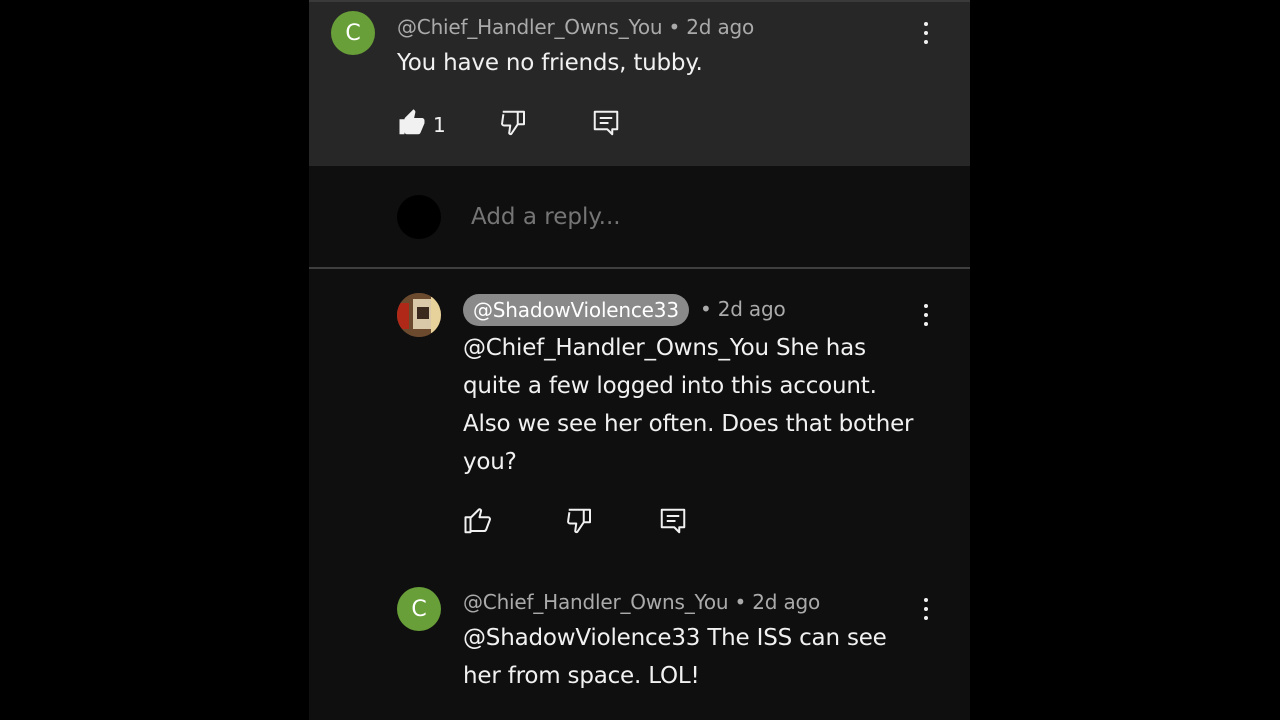 The width and height of the screenshot is (1280, 720). What do you see at coordinates (688, 424) in the screenshot?
I see `comment-line: Also we see her often. Does that bother` at bounding box center [688, 424].